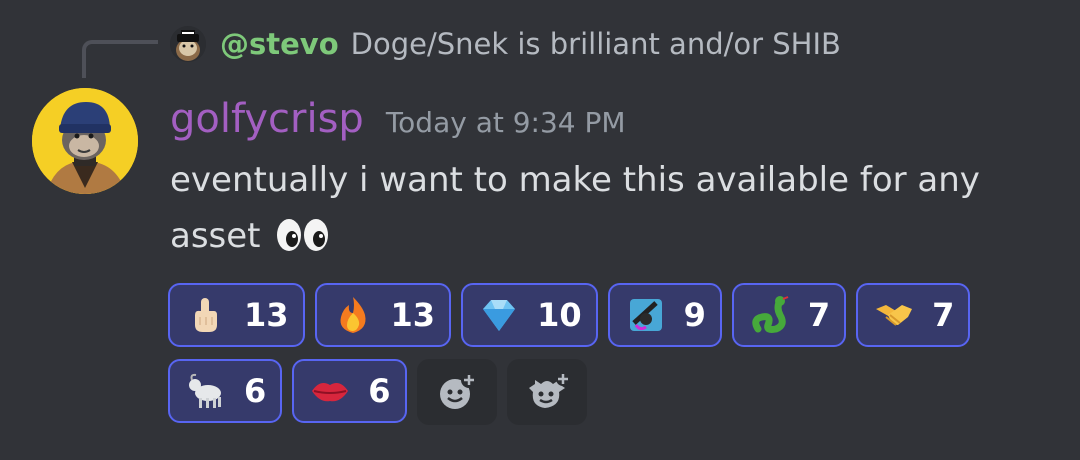 The image size is (1080, 460). I want to click on reaction-handshake: 7, so click(913, 315).